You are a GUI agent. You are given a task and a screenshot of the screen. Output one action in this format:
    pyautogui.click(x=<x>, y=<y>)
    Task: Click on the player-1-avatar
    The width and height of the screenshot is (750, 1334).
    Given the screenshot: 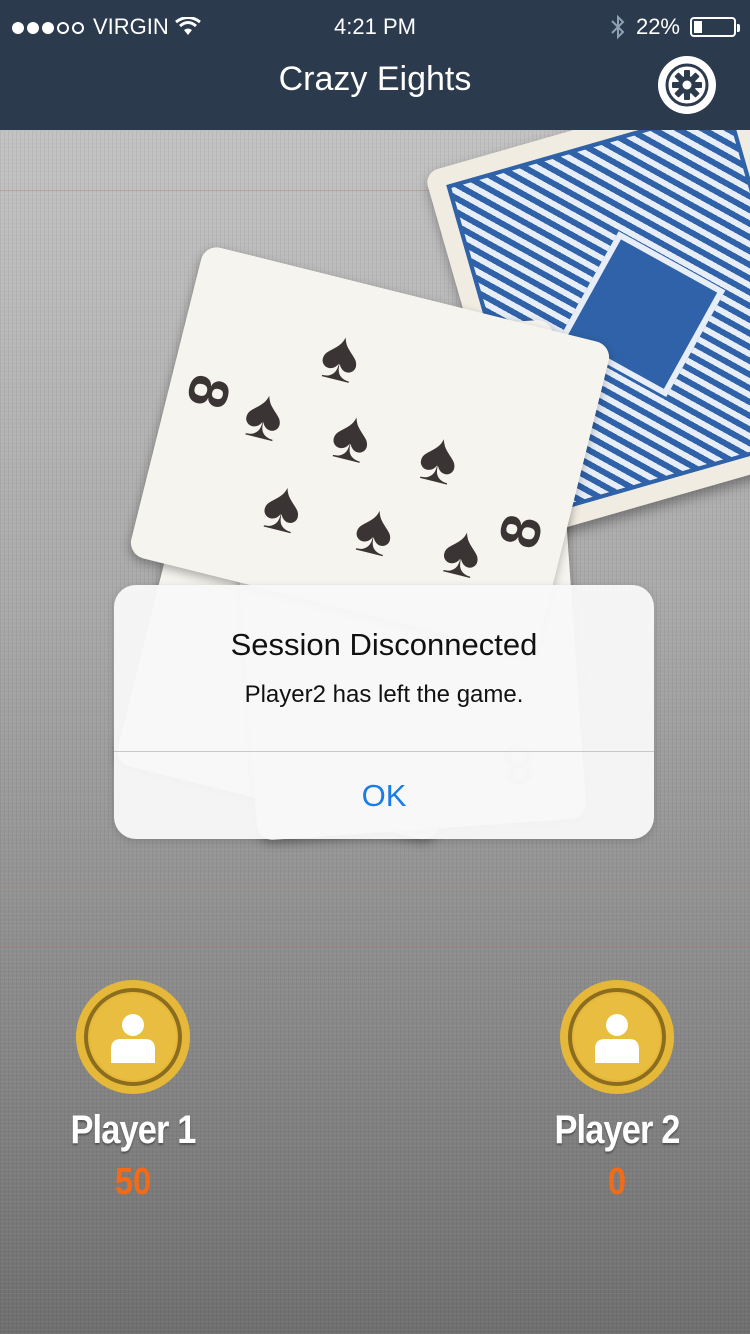 What is the action you would take?
    pyautogui.click(x=133, y=1037)
    